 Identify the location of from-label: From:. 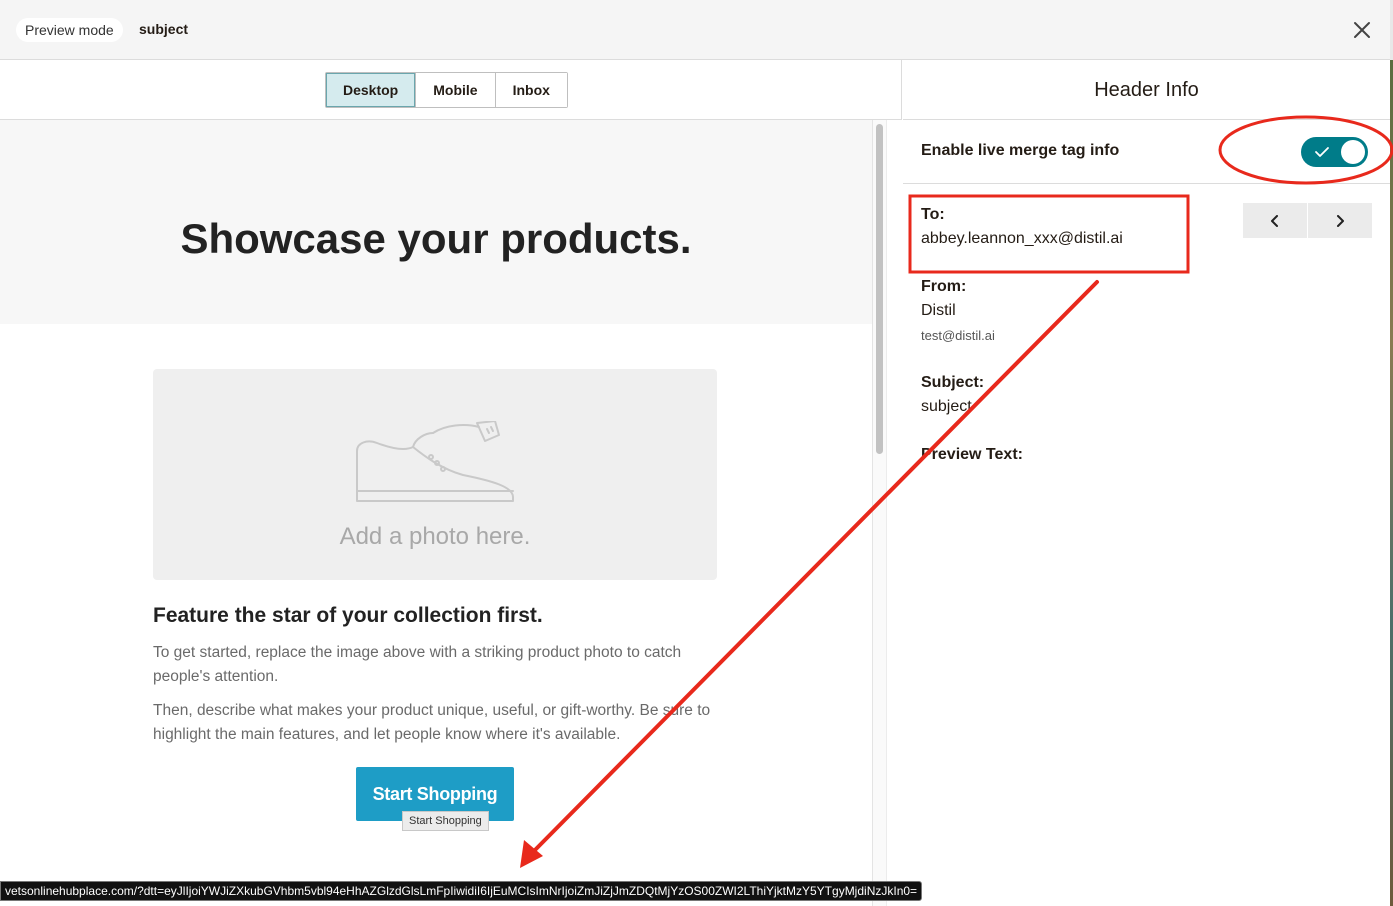
(944, 286).